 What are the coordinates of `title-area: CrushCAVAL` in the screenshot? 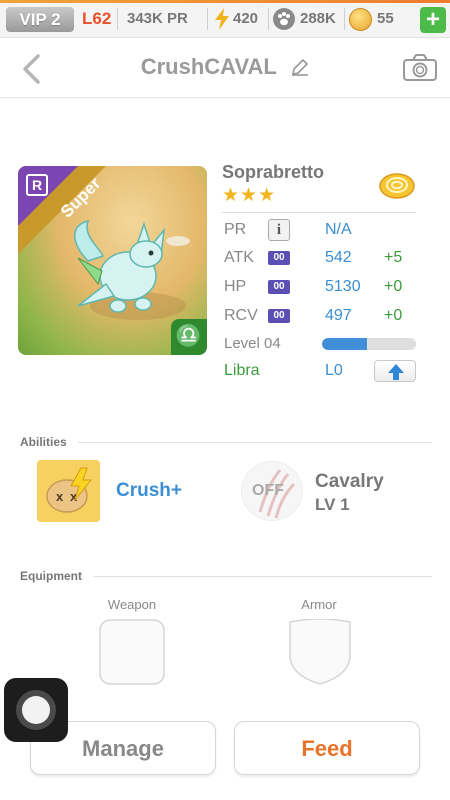 It's located at (225, 67).